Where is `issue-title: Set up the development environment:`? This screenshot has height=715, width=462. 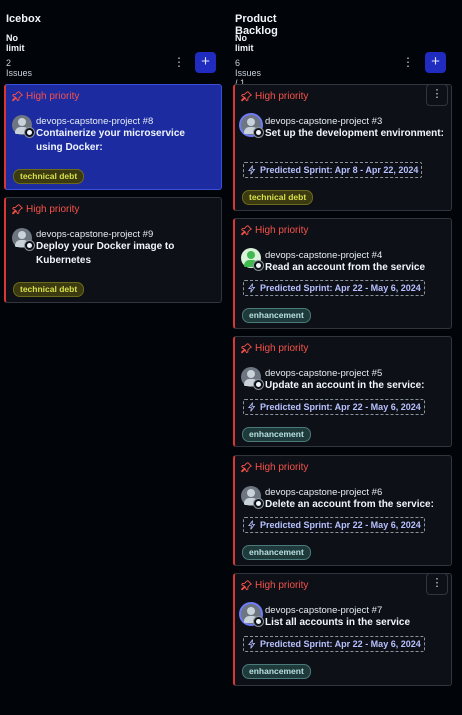 issue-title: Set up the development environment: is located at coordinates (355, 134).